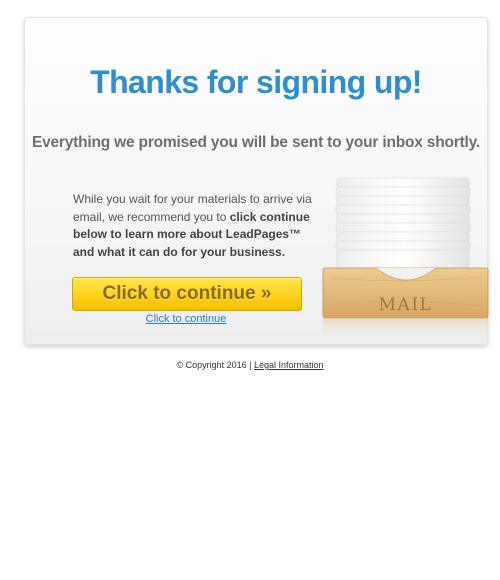 This screenshot has width=500, height=580. Describe the element at coordinates (256, 82) in the screenshot. I see `page-title: Thanks for signing up!` at that location.